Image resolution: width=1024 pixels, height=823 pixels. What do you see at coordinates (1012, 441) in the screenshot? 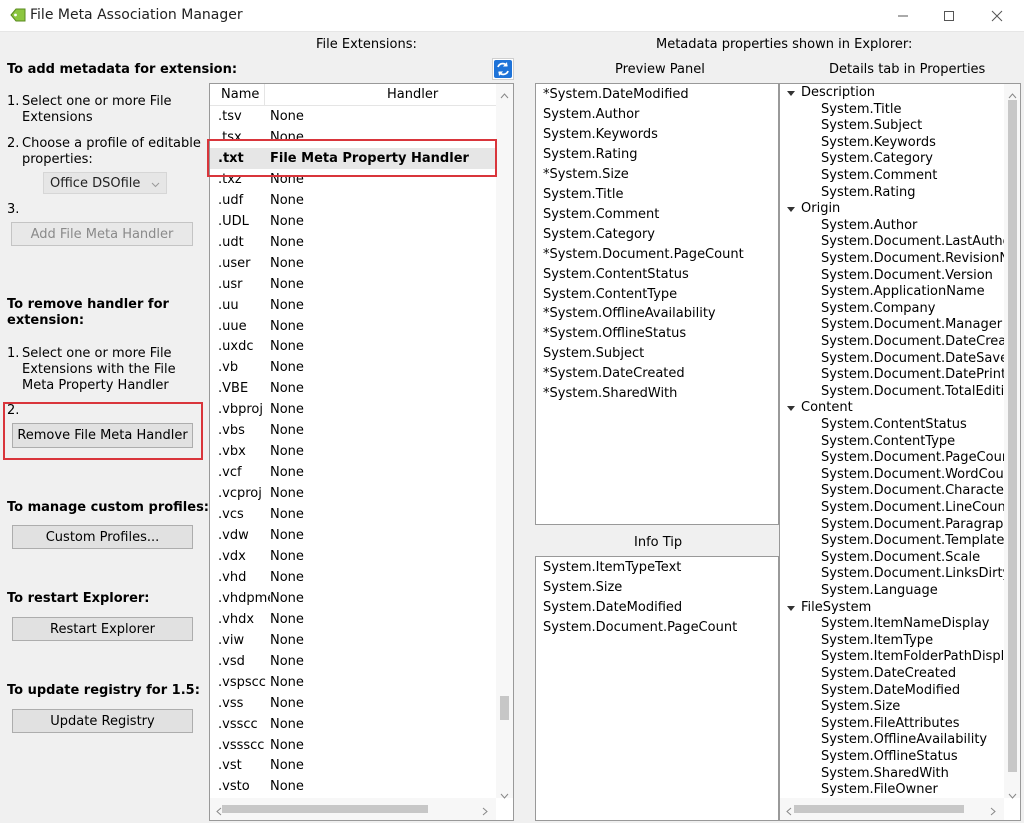
I see `details-vertical-scrollbar` at bounding box center [1012, 441].